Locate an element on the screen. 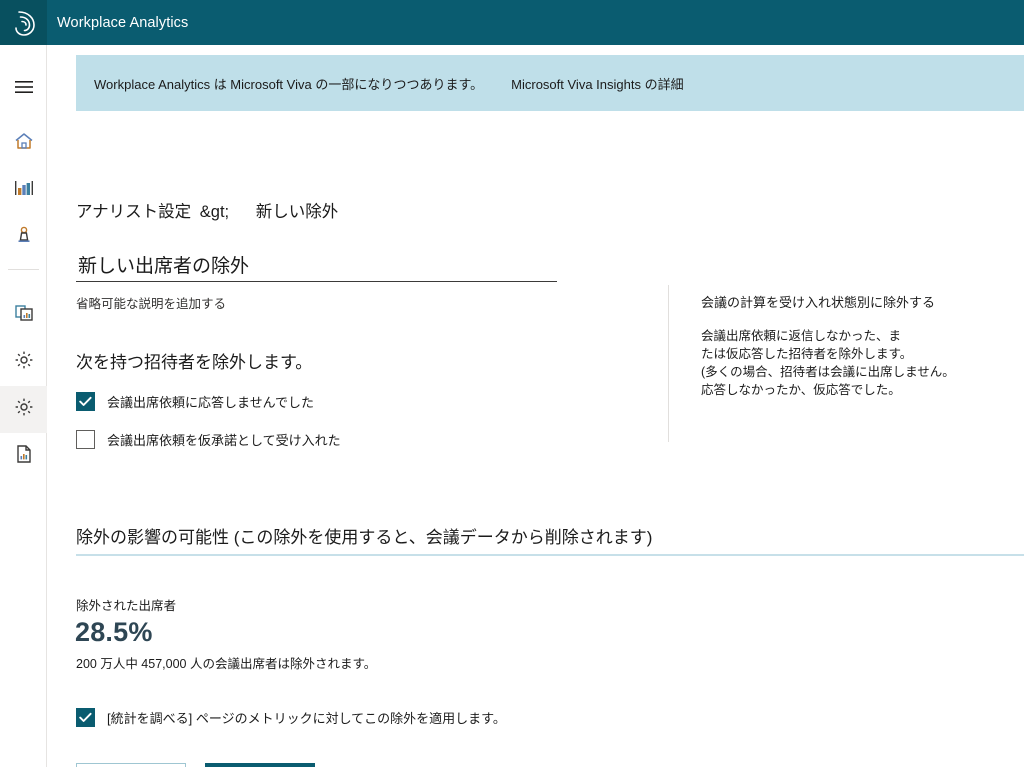 The height and width of the screenshot is (767, 1024). info-panel-divider is located at coordinates (668, 363).